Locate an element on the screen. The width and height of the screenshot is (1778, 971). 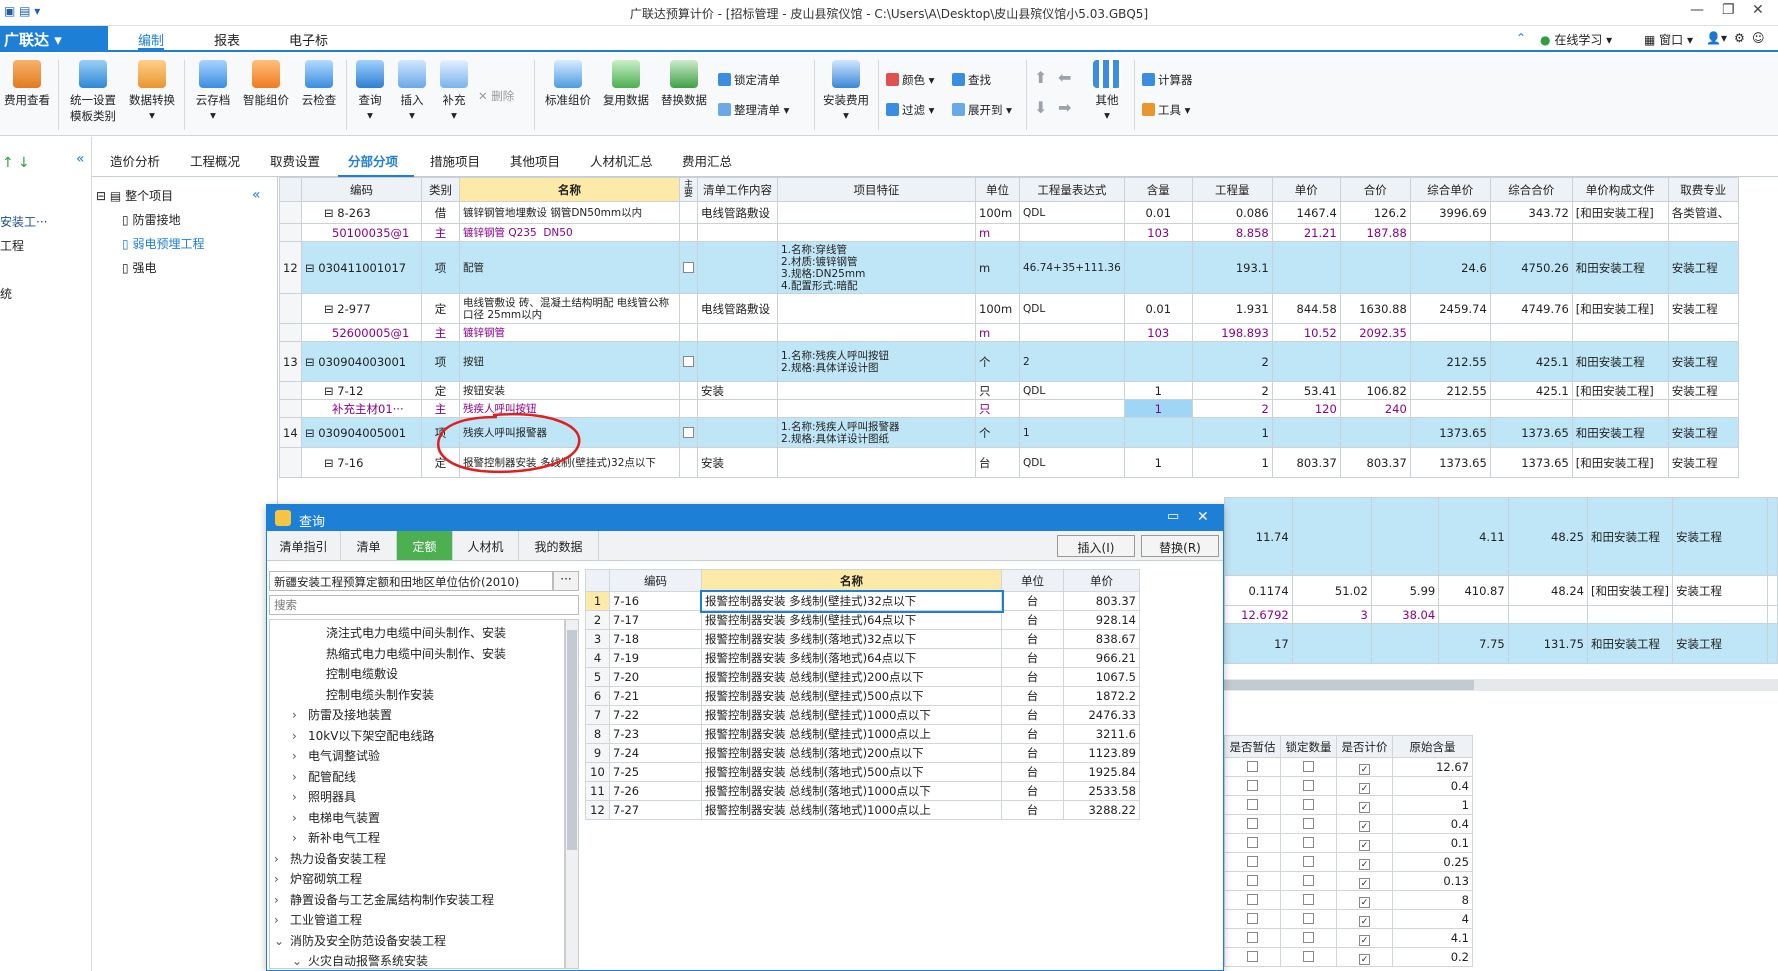
cell-cprice: 3996.69 is located at coordinates (1450, 212).